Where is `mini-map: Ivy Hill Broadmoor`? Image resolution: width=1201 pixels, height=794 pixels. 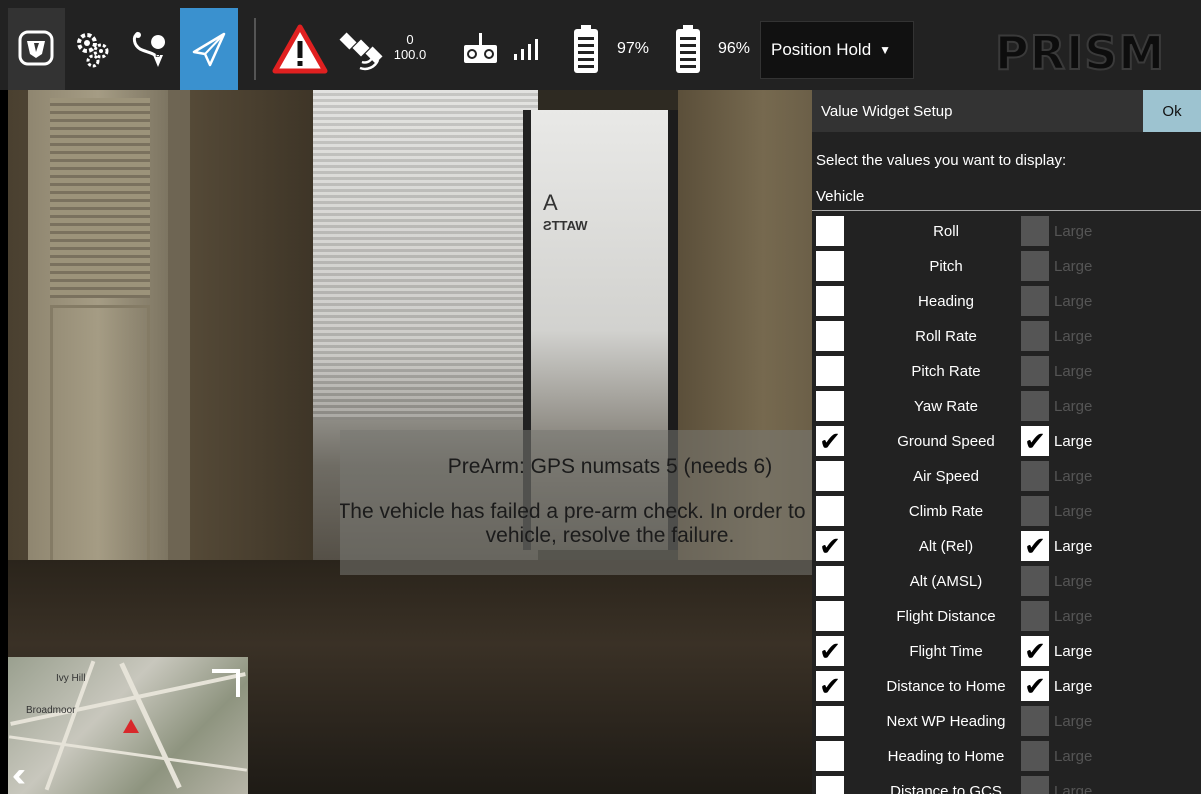
mini-map: Ivy Hill Broadmoor is located at coordinates (128, 725).